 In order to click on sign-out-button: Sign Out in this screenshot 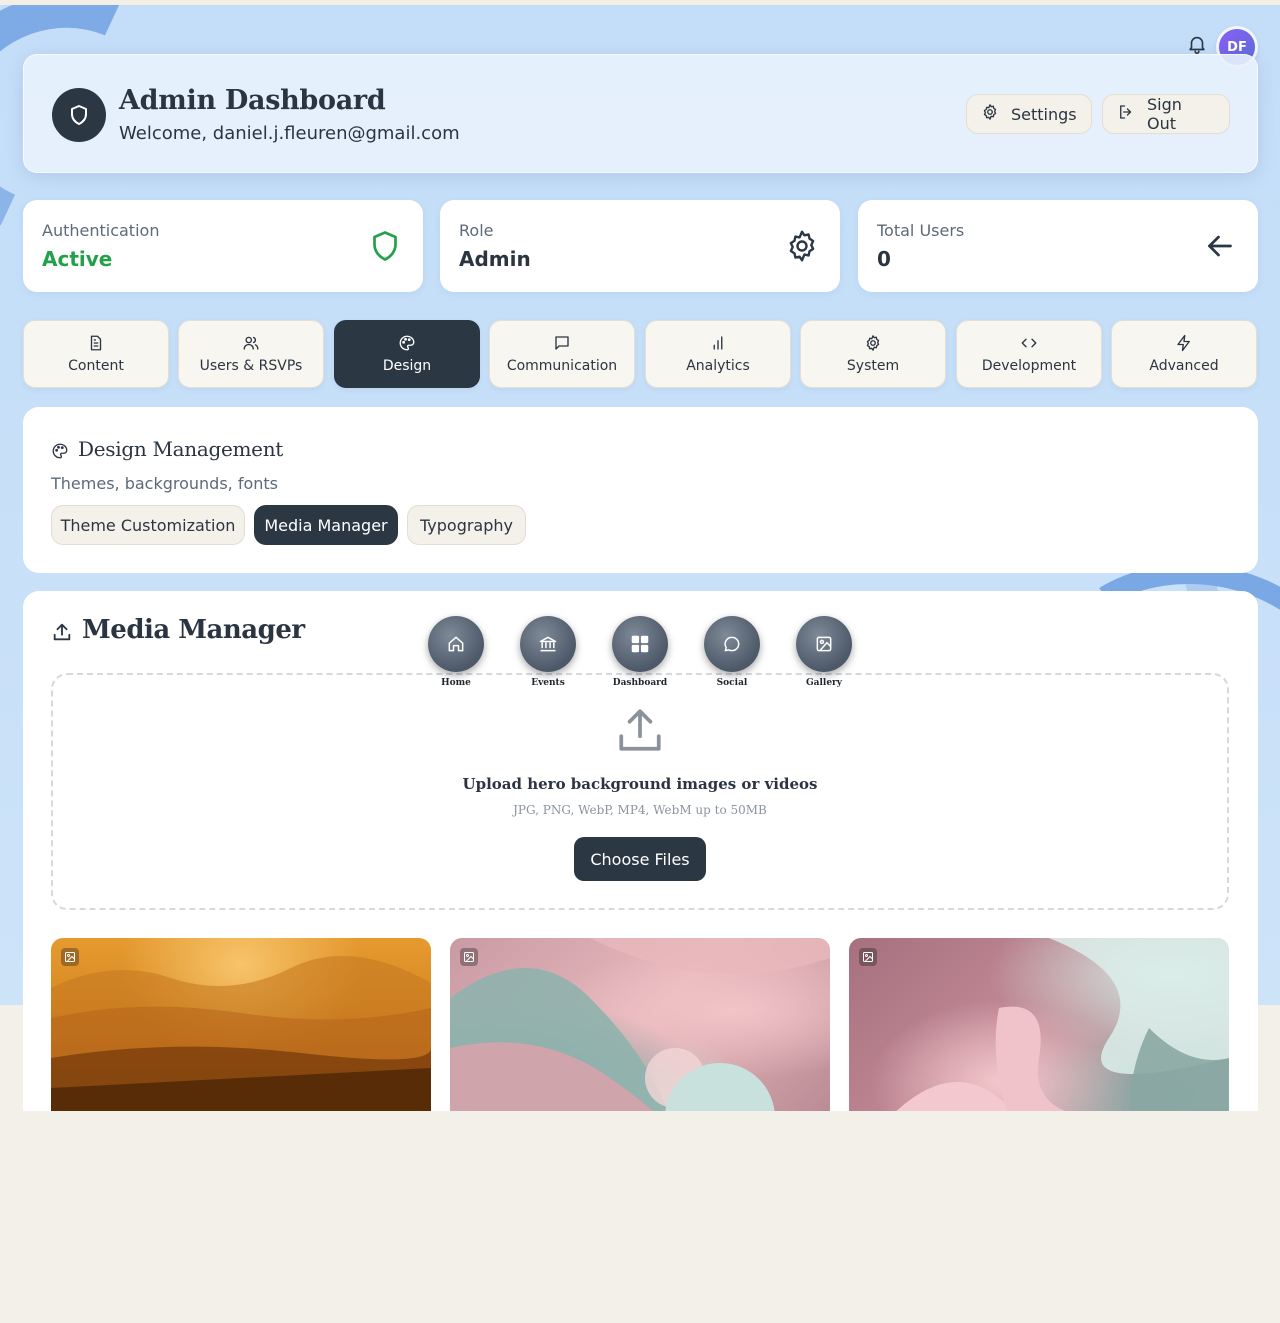, I will do `click(1166, 114)`.